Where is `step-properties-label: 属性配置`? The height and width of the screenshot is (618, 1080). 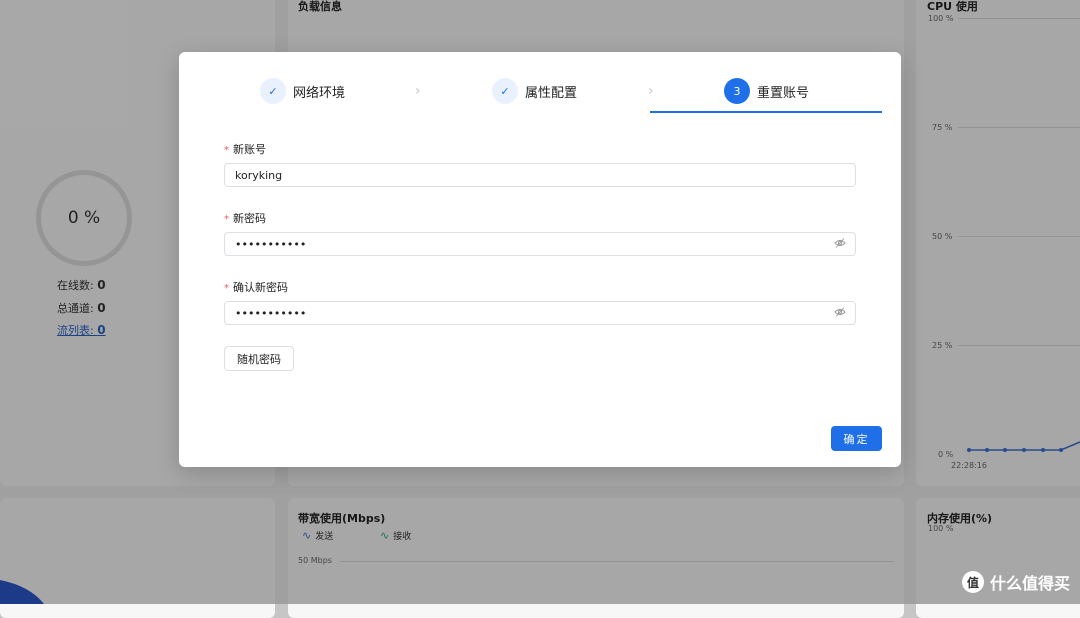
step-properties-label: 属性配置 is located at coordinates (551, 93).